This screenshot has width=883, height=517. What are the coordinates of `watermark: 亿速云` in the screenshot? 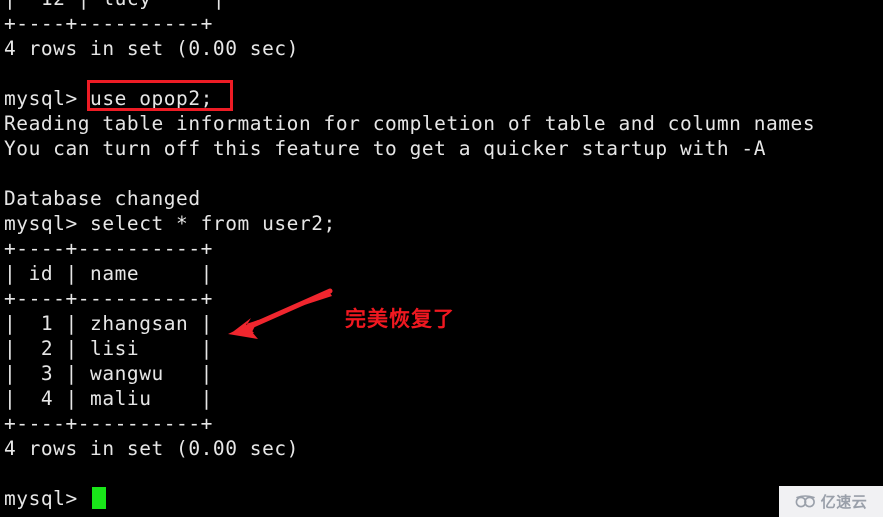 It's located at (831, 501).